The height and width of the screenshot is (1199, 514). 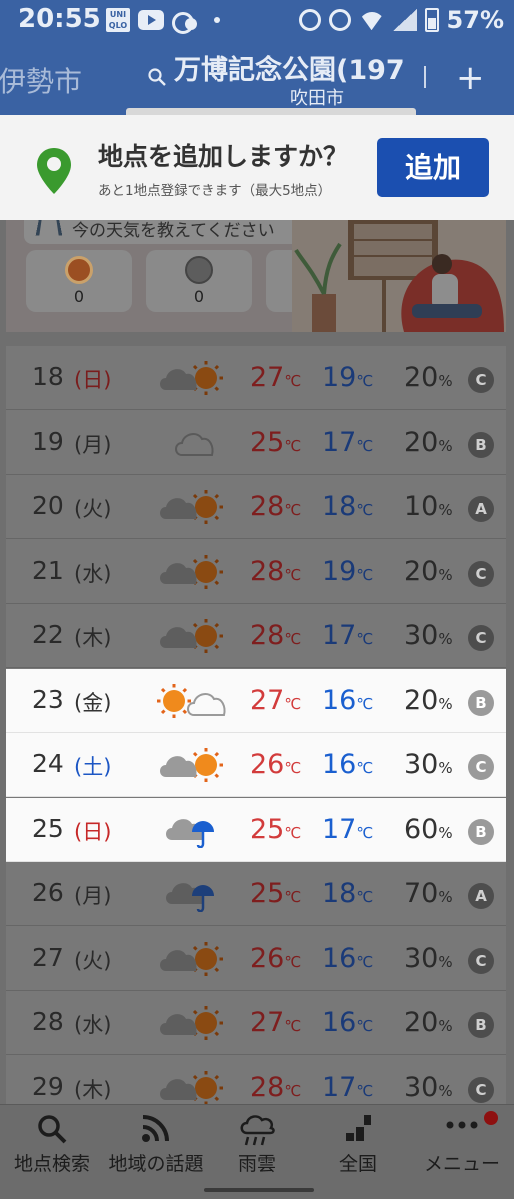 What do you see at coordinates (256, 765) in the screenshot?
I see `forecast-row: 24 (土) 26℃ 16℃ 30% C` at bounding box center [256, 765].